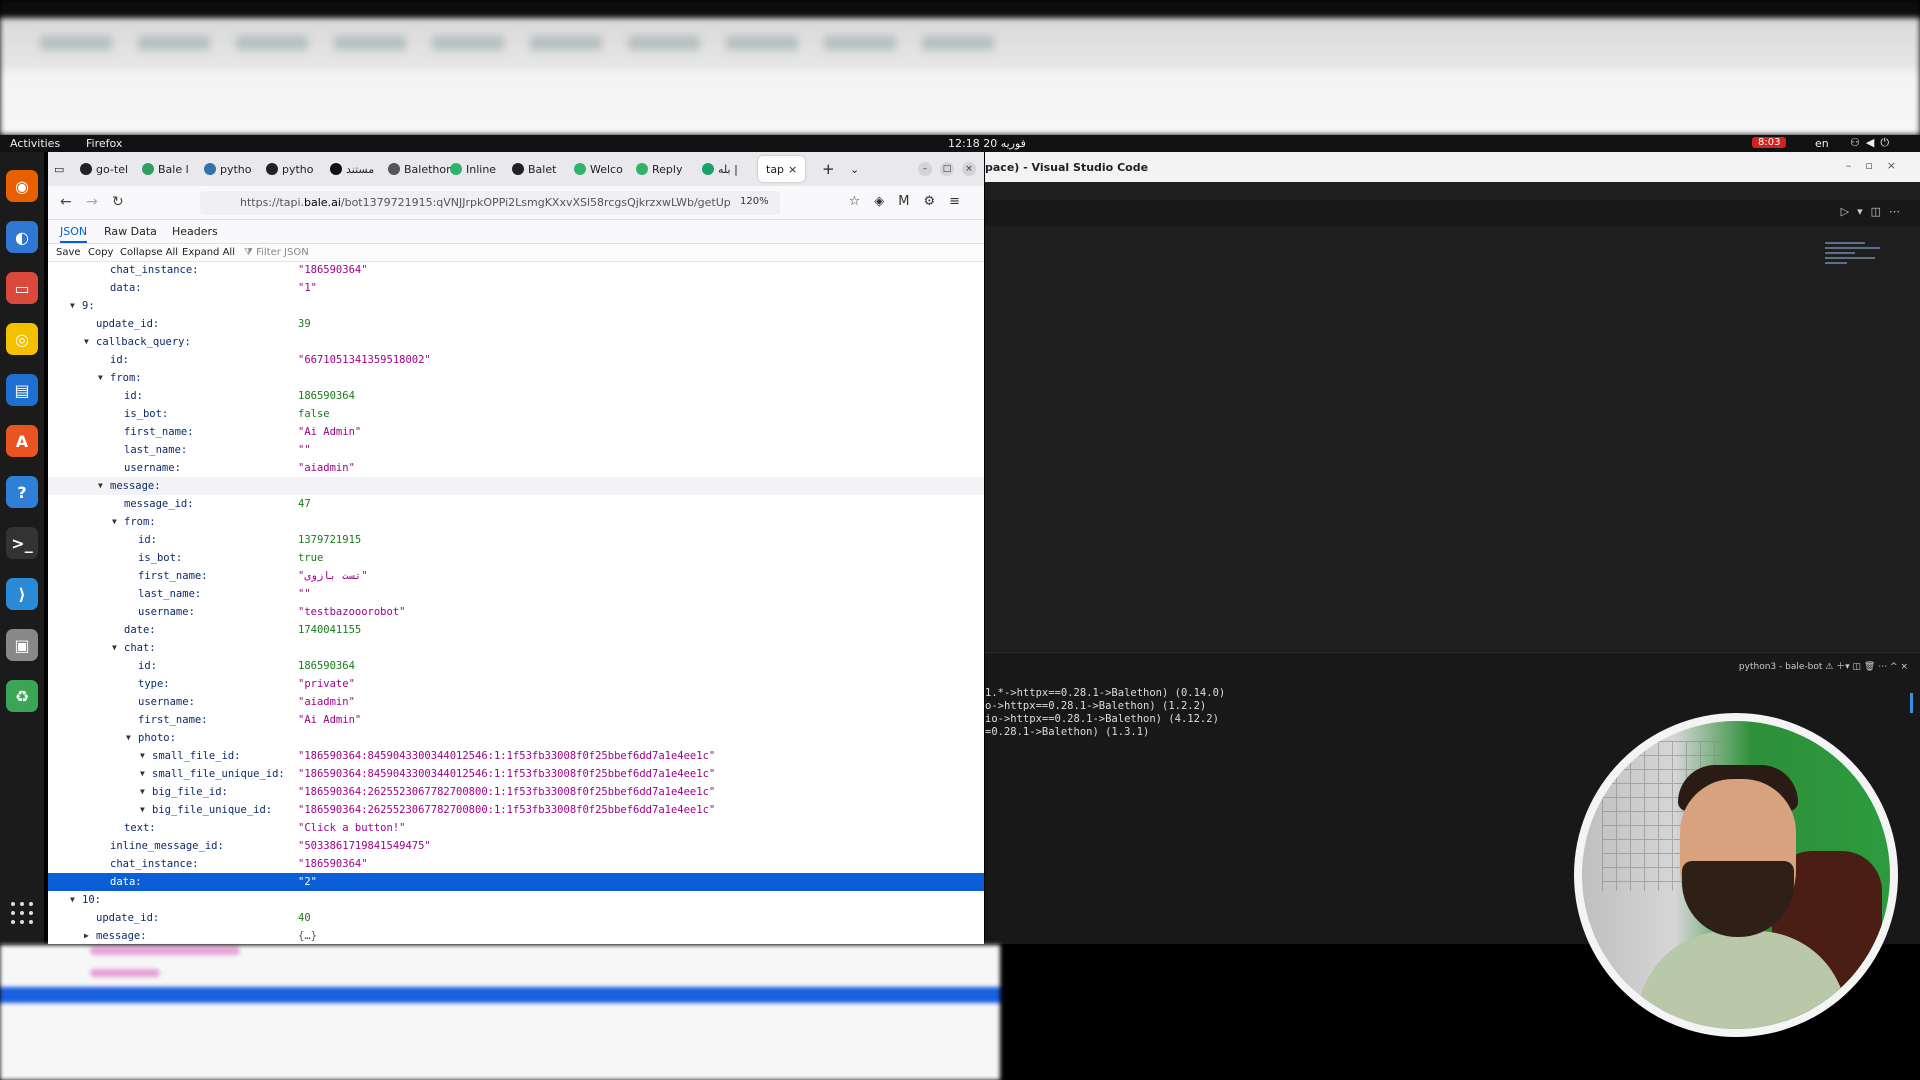 Image resolution: width=1920 pixels, height=1080 pixels. I want to click on json-row: ▼ 10:, so click(516, 900).